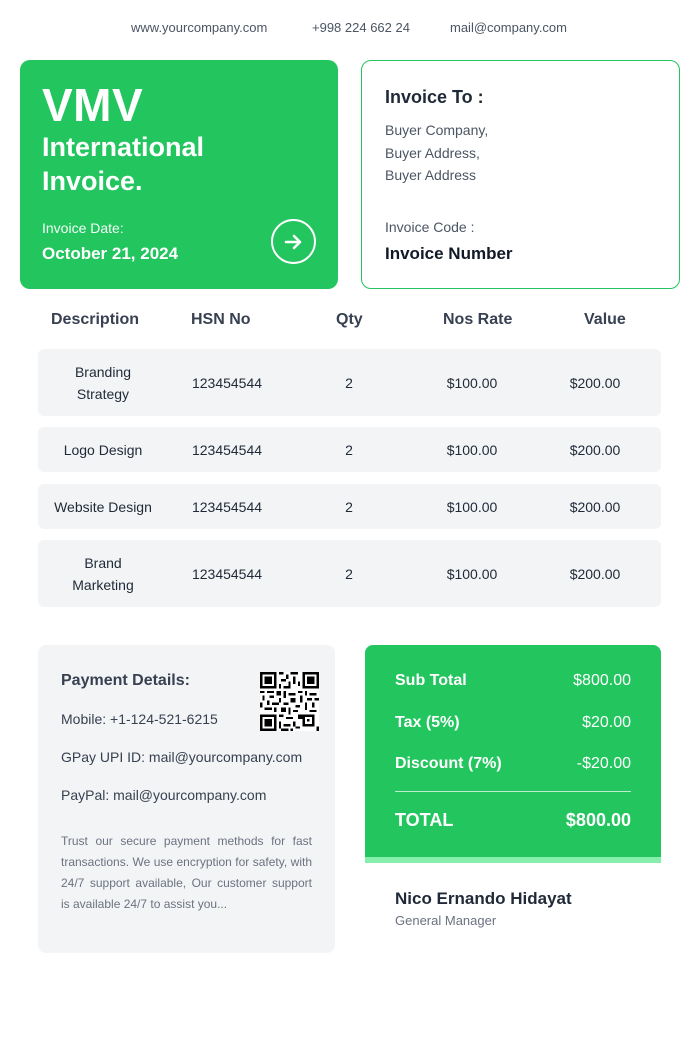 The height and width of the screenshot is (1040, 695). I want to click on column-header-value: Value, so click(605, 319).